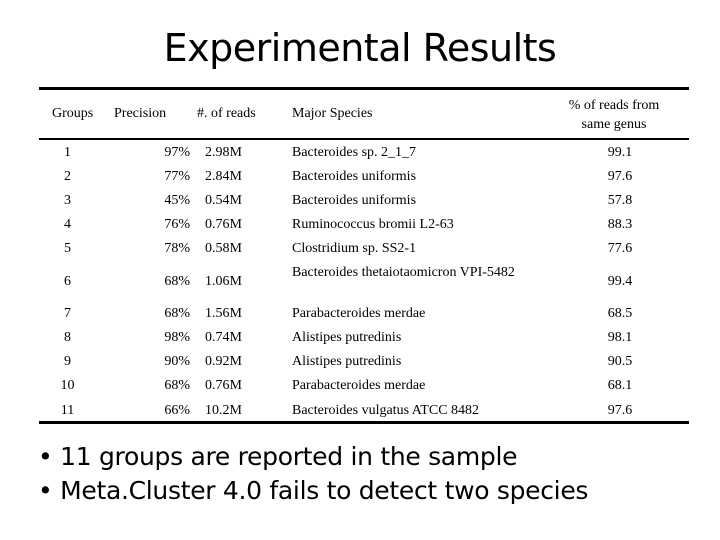  Describe the element at coordinates (177, 176) in the screenshot. I see `cell-precision: 77%` at that location.